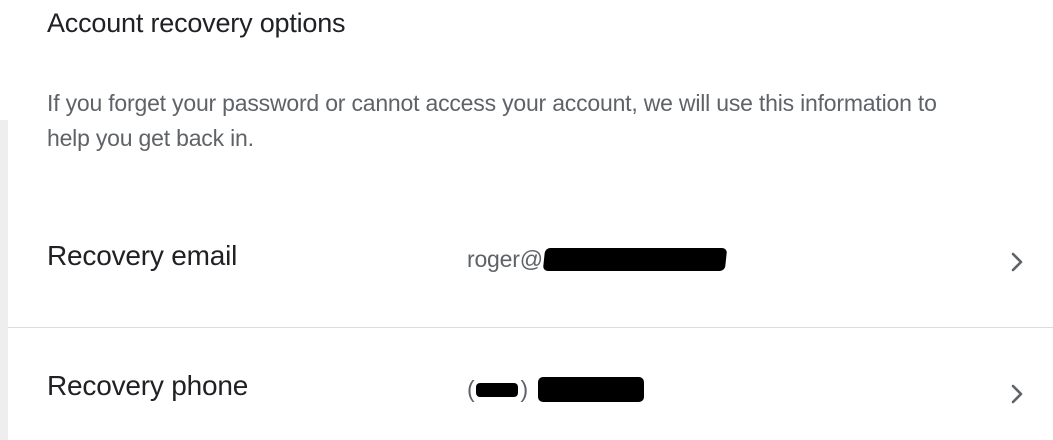 This screenshot has height=440, width=1053. I want to click on redacted-area-code-mark, so click(497, 389).